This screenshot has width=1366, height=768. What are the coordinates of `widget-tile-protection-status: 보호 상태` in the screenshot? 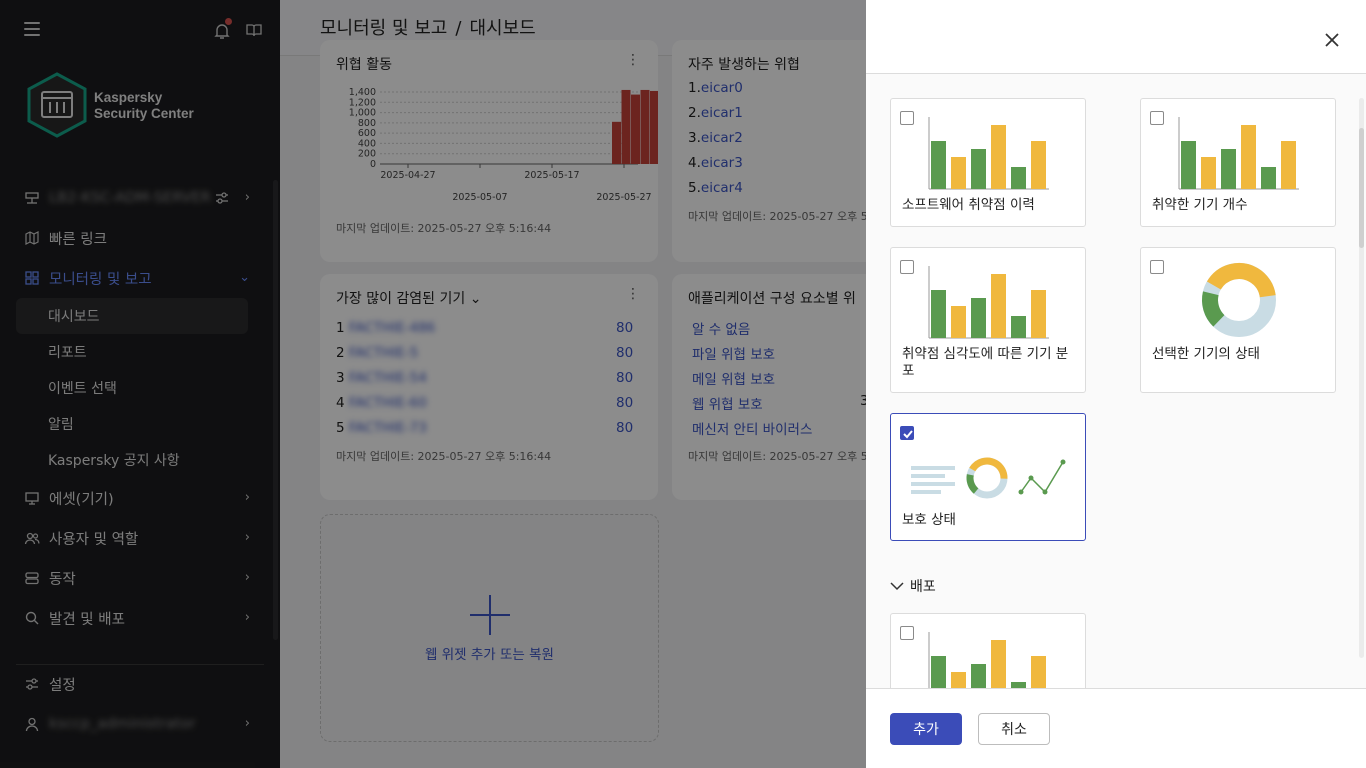 It's located at (988, 477).